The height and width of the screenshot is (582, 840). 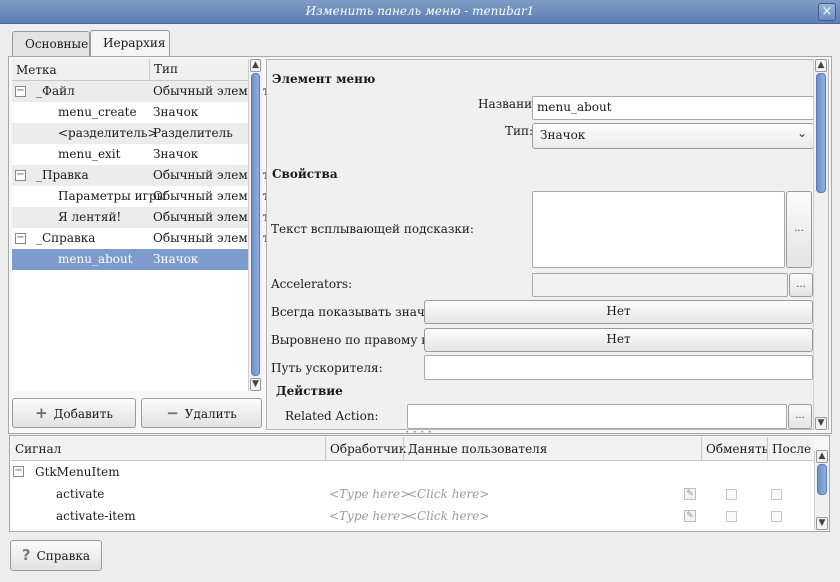 What do you see at coordinates (130, 70) in the screenshot?
I see `tree-header: Метка Тип` at bounding box center [130, 70].